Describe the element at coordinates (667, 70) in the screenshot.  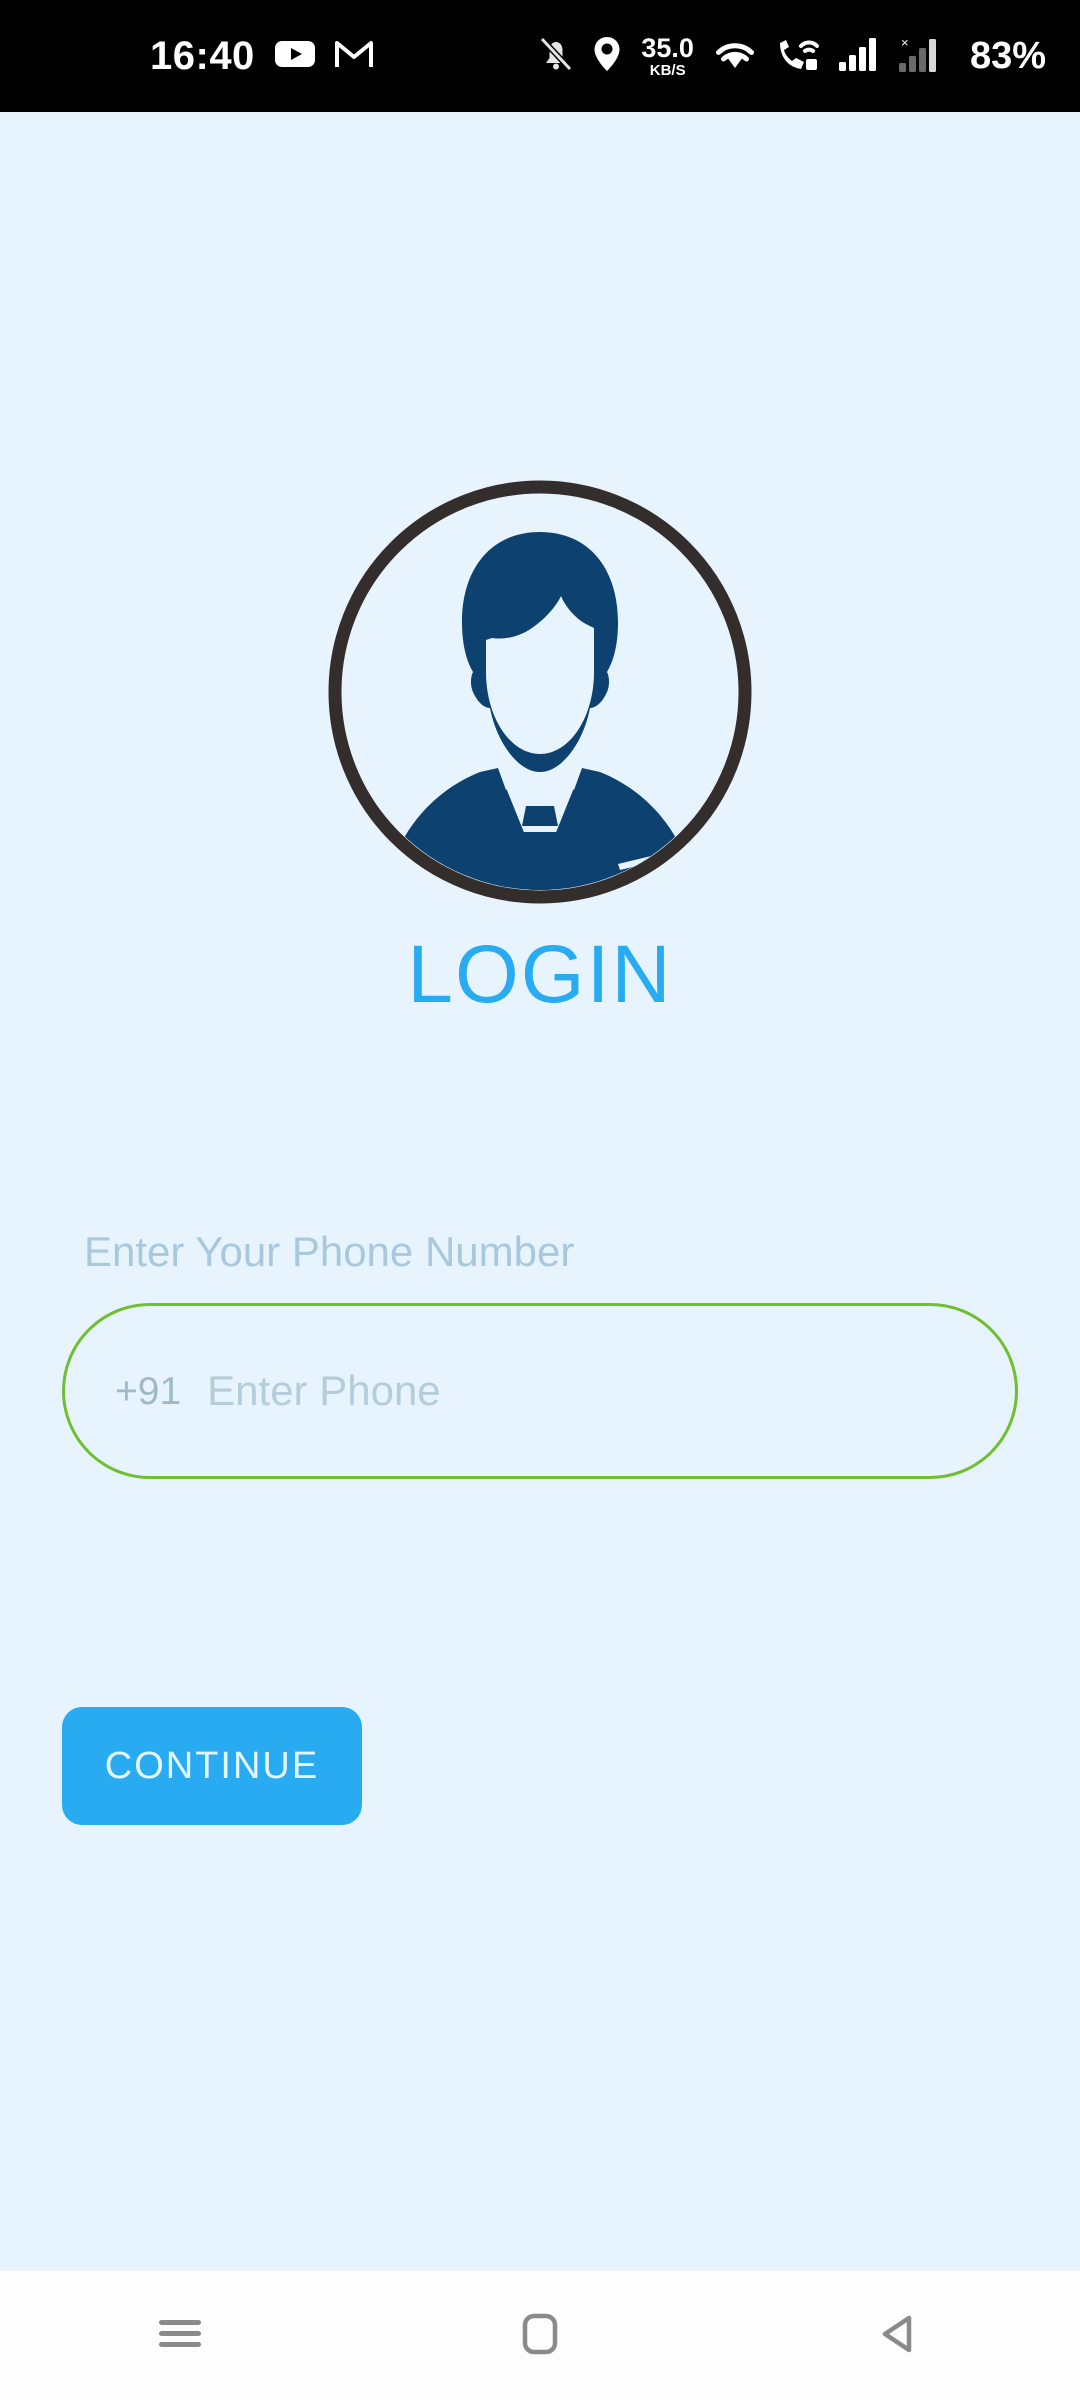
I see `network-speed-unit: KB/S` at that location.